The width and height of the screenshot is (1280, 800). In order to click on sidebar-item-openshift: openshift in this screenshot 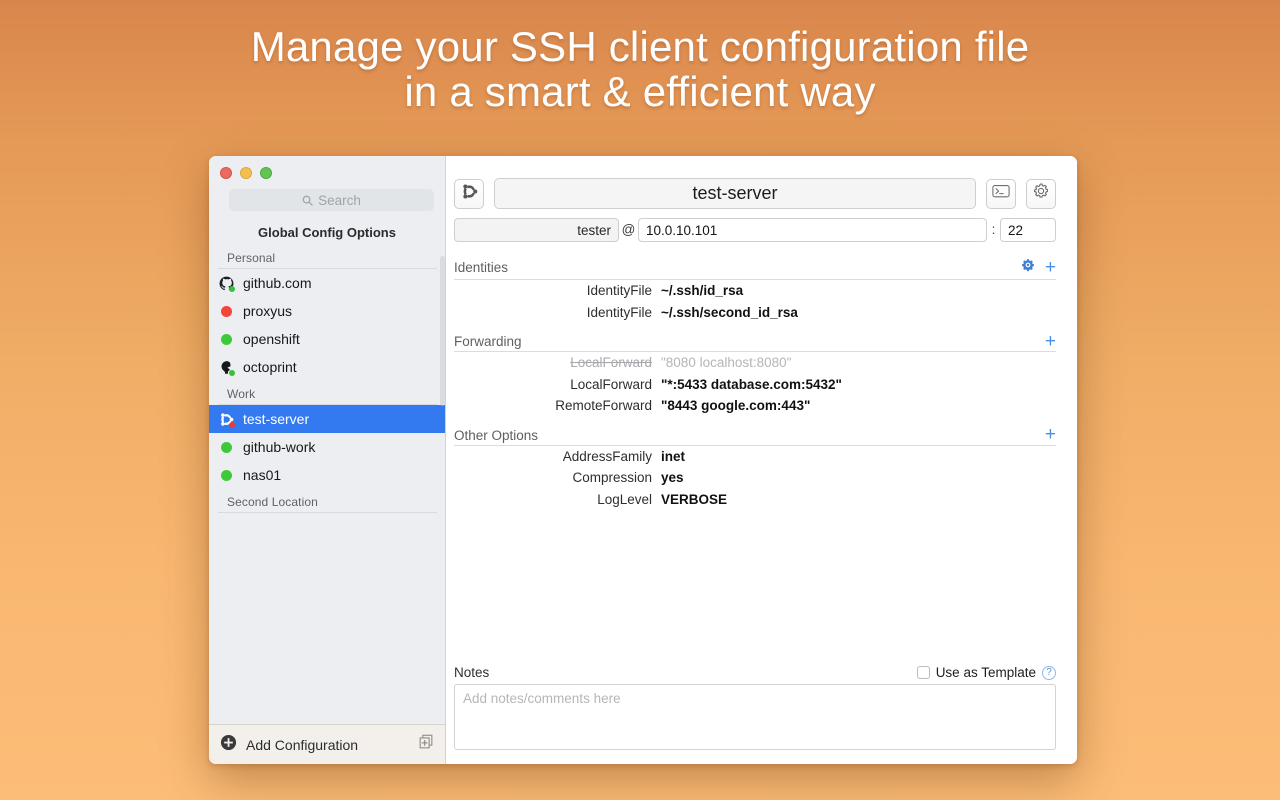, I will do `click(327, 339)`.